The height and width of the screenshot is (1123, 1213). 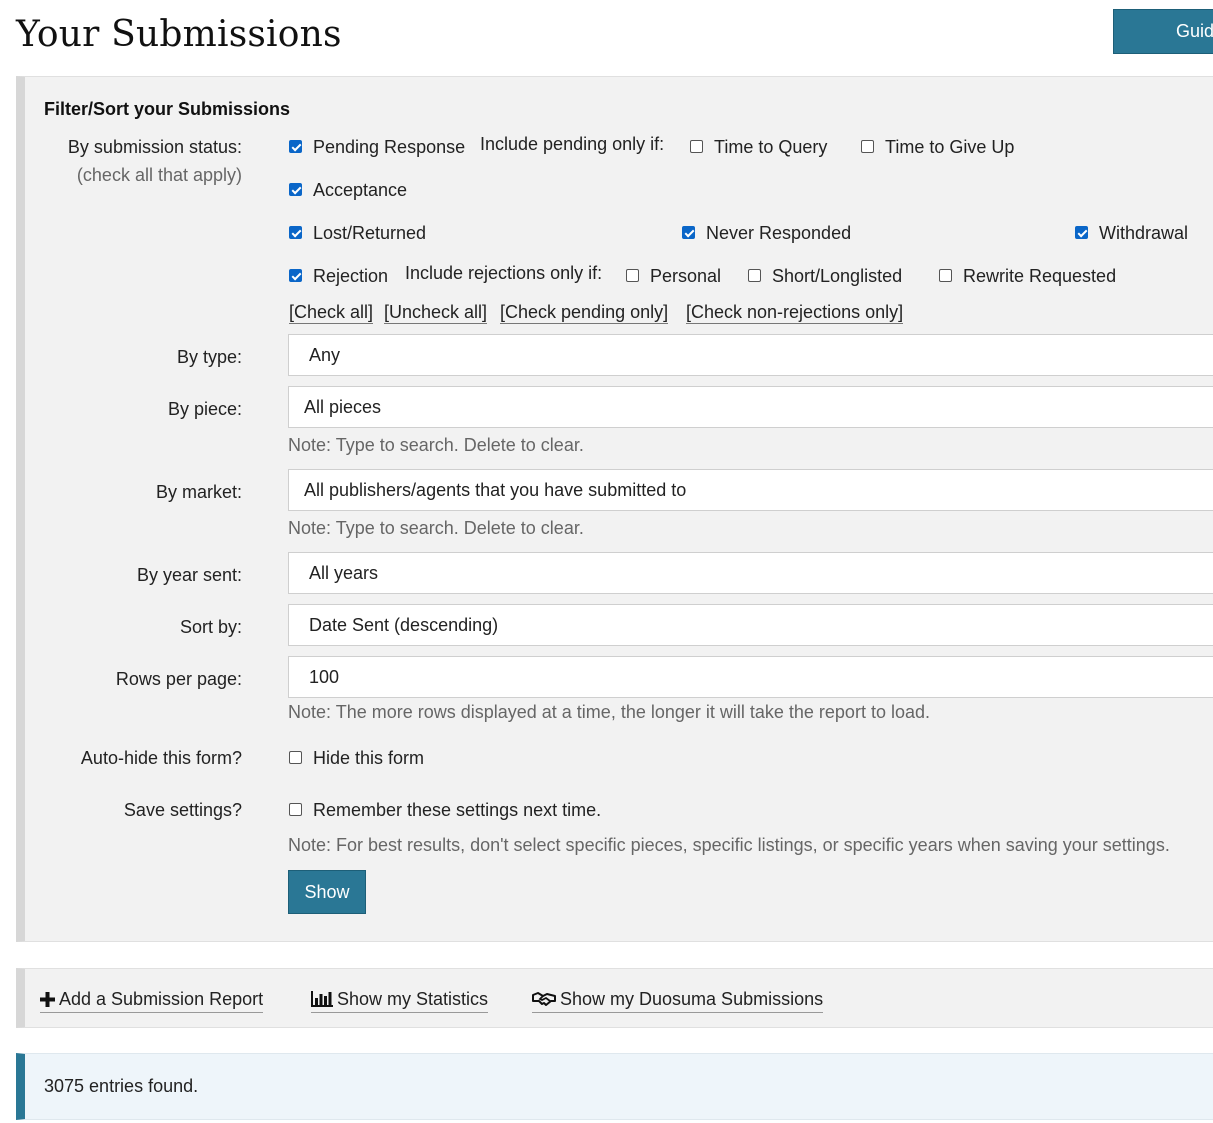 What do you see at coordinates (584, 312) in the screenshot?
I see `check-pending-only-link: [Check pending only]` at bounding box center [584, 312].